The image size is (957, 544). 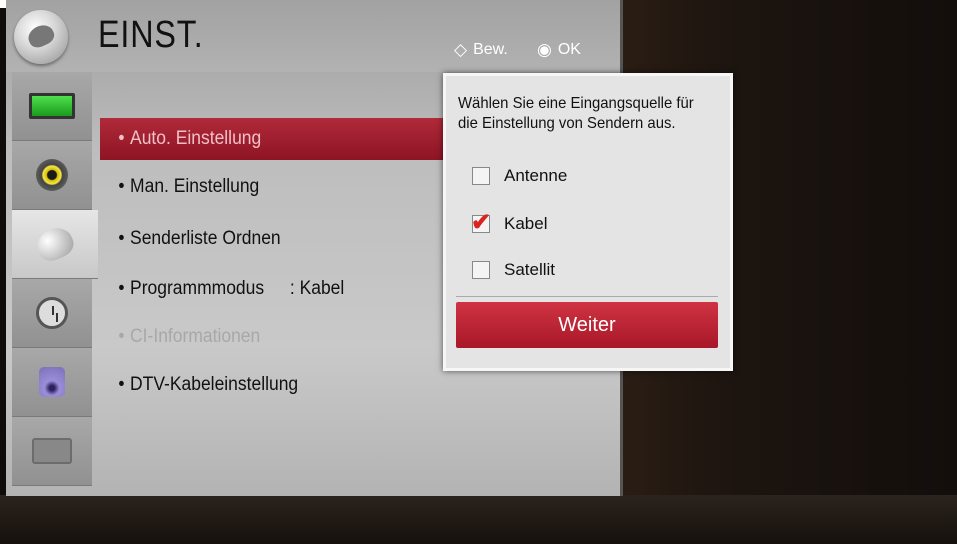 I want to click on clock-icon, so click(x=52, y=313).